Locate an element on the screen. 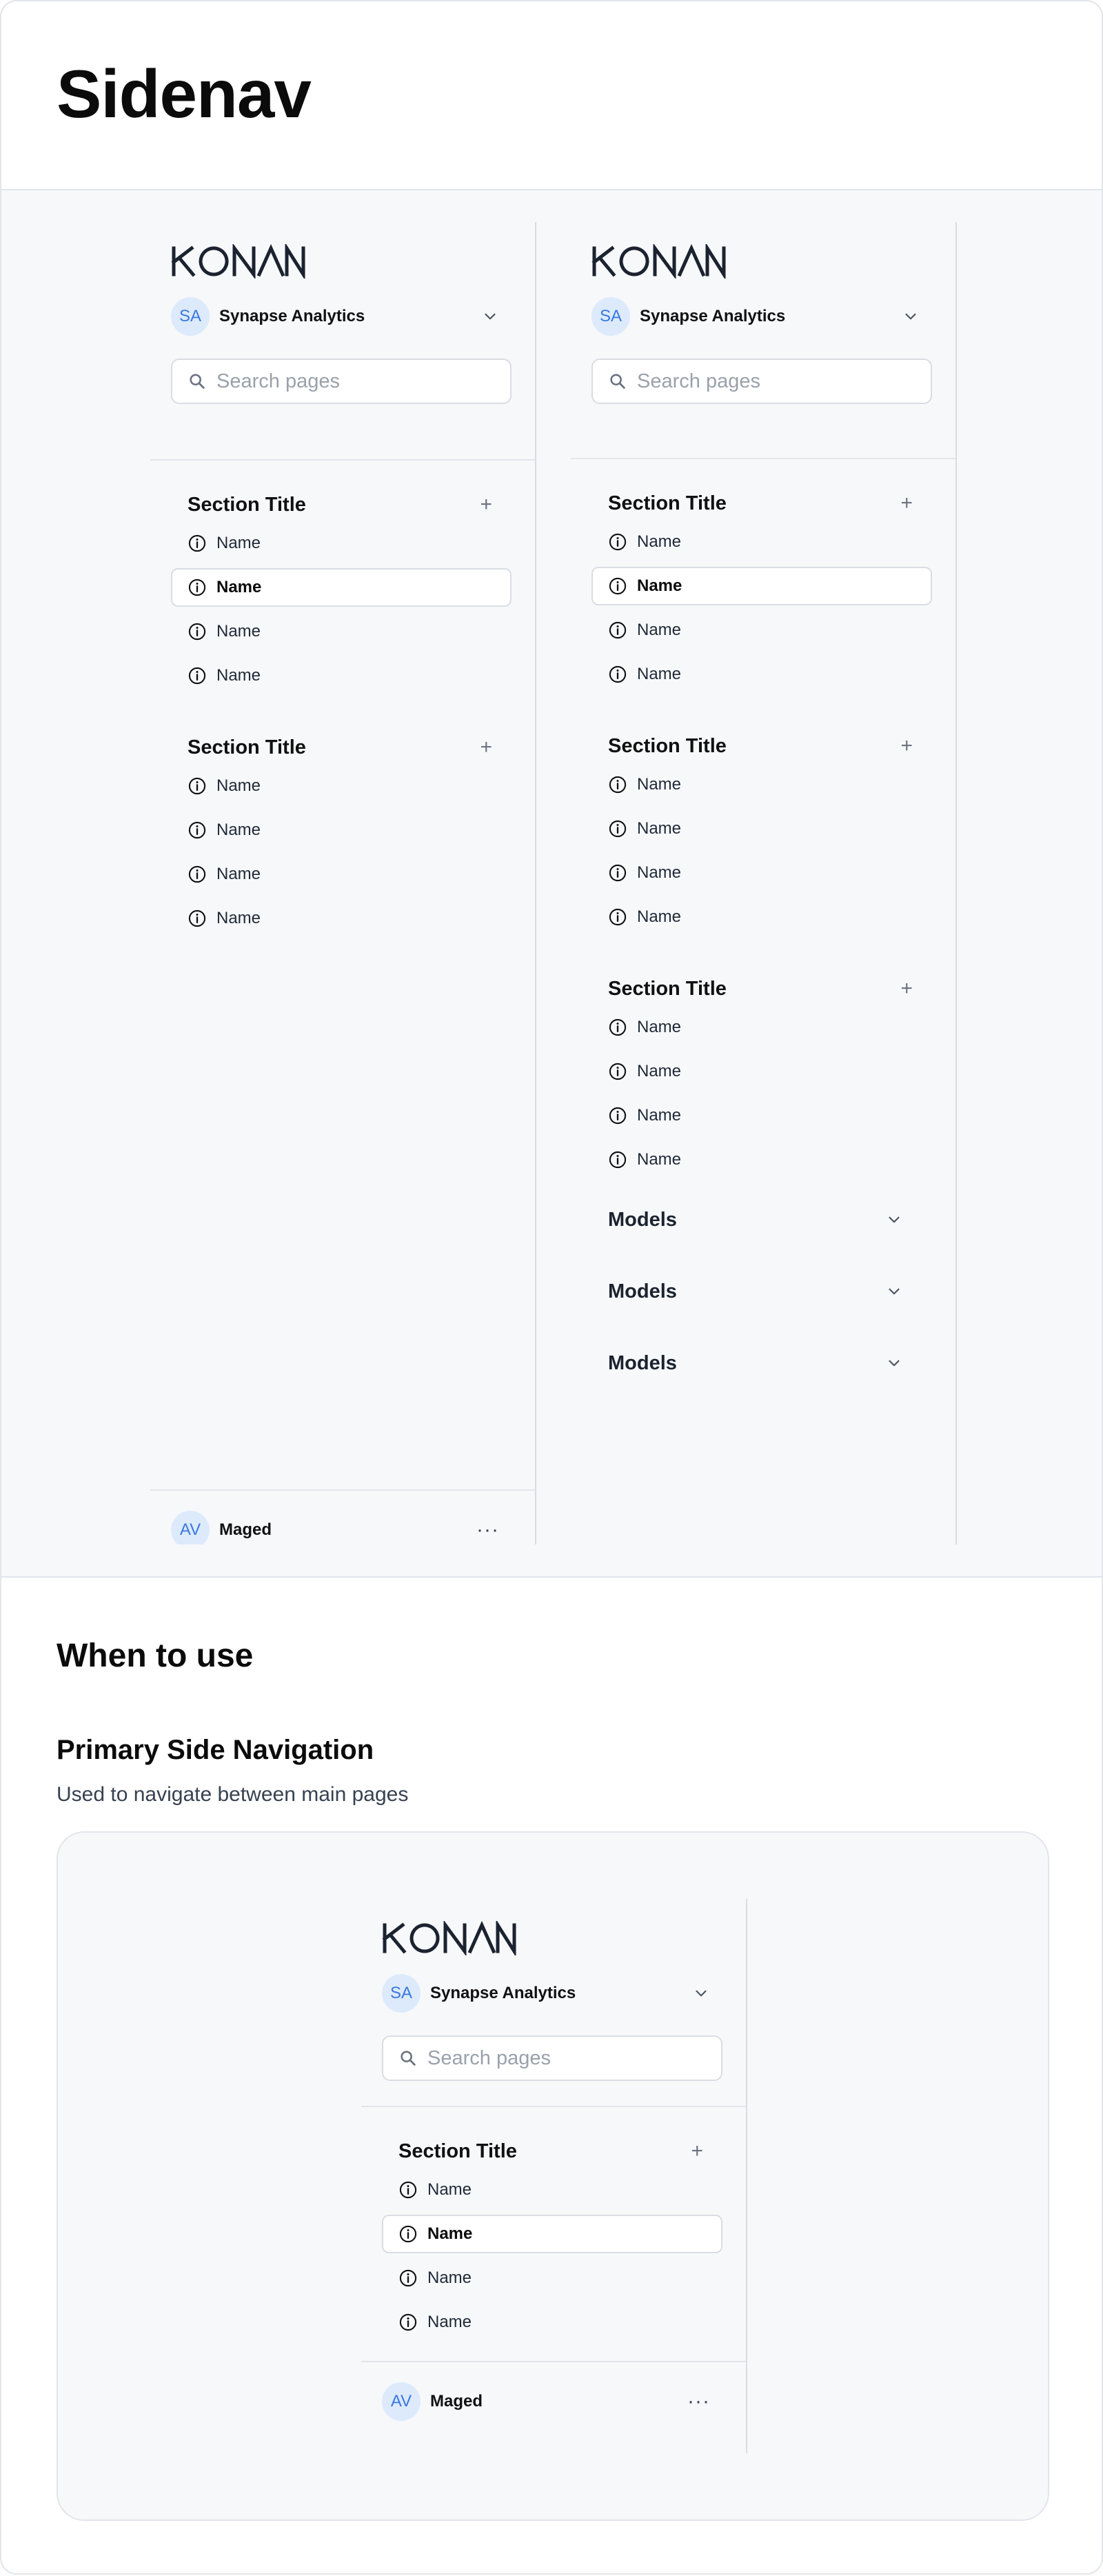 The width and height of the screenshot is (1103, 2576). page-title: Sidenav is located at coordinates (184, 94).